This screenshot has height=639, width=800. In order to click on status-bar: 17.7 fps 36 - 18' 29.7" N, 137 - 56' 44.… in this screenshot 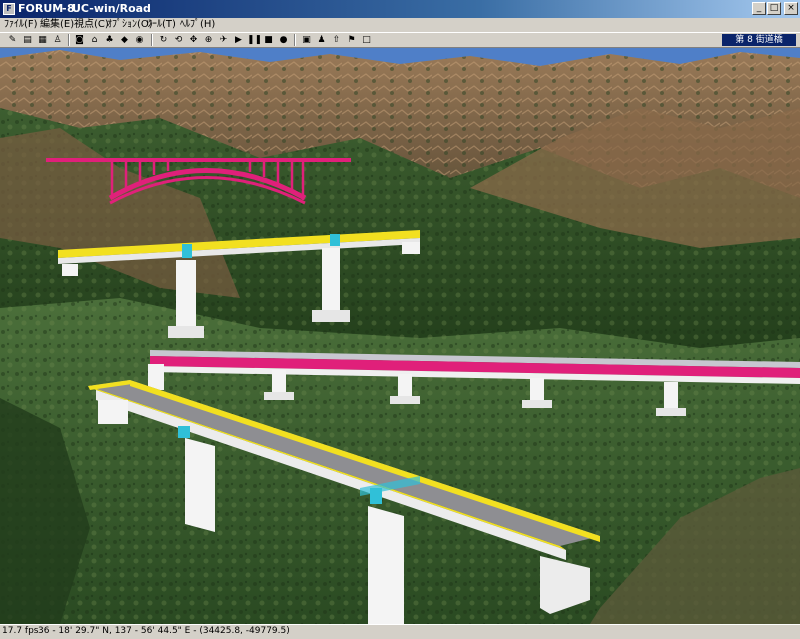, I will do `click(400, 631)`.